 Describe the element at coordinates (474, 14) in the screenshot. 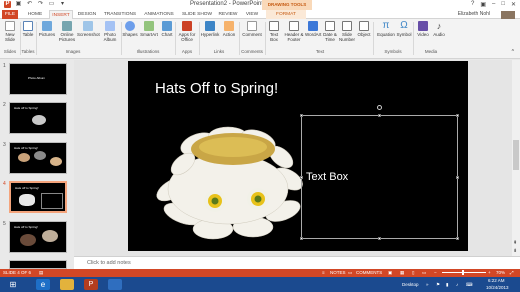

I see `user-name: Elizabeth Nohl` at that location.